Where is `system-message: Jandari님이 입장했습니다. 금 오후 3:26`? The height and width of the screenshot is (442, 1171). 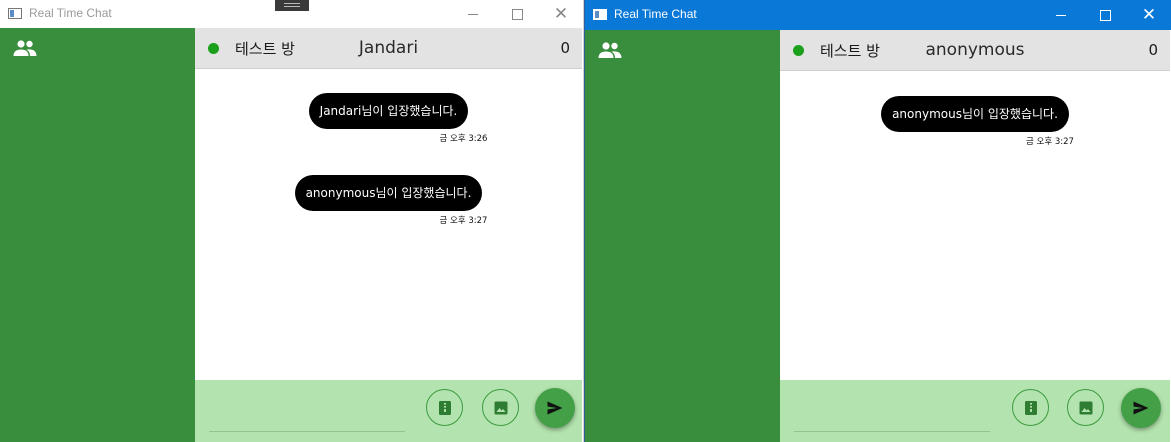
system-message: Jandari님이 입장했습니다. 금 오후 3:26 is located at coordinates (388, 118).